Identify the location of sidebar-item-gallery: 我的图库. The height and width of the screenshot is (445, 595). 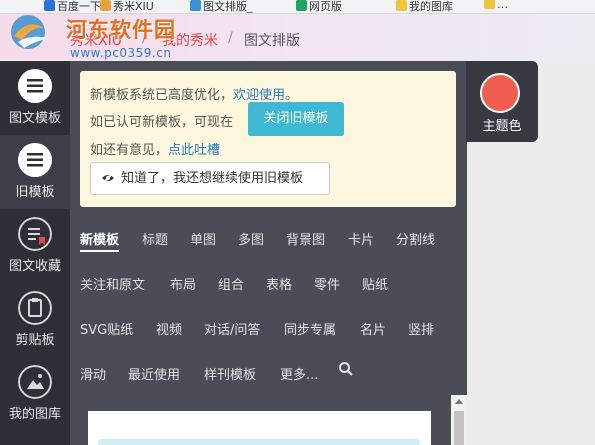
(35, 394).